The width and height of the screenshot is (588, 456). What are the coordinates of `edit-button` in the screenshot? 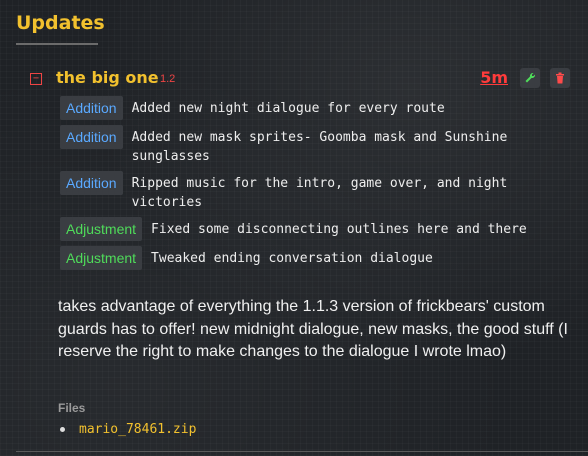 It's located at (530, 78).